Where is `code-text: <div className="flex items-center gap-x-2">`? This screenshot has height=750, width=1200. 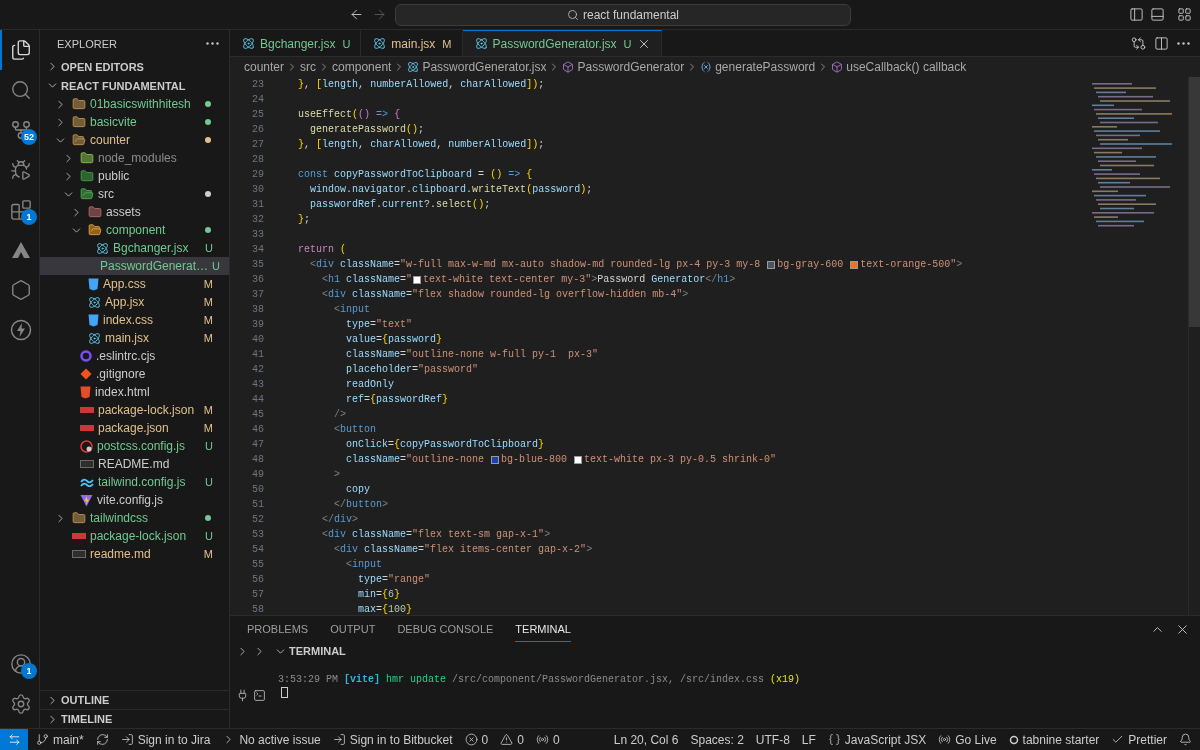 code-text: <div className="flex items-center gap-x-2"> is located at coordinates (463, 549).